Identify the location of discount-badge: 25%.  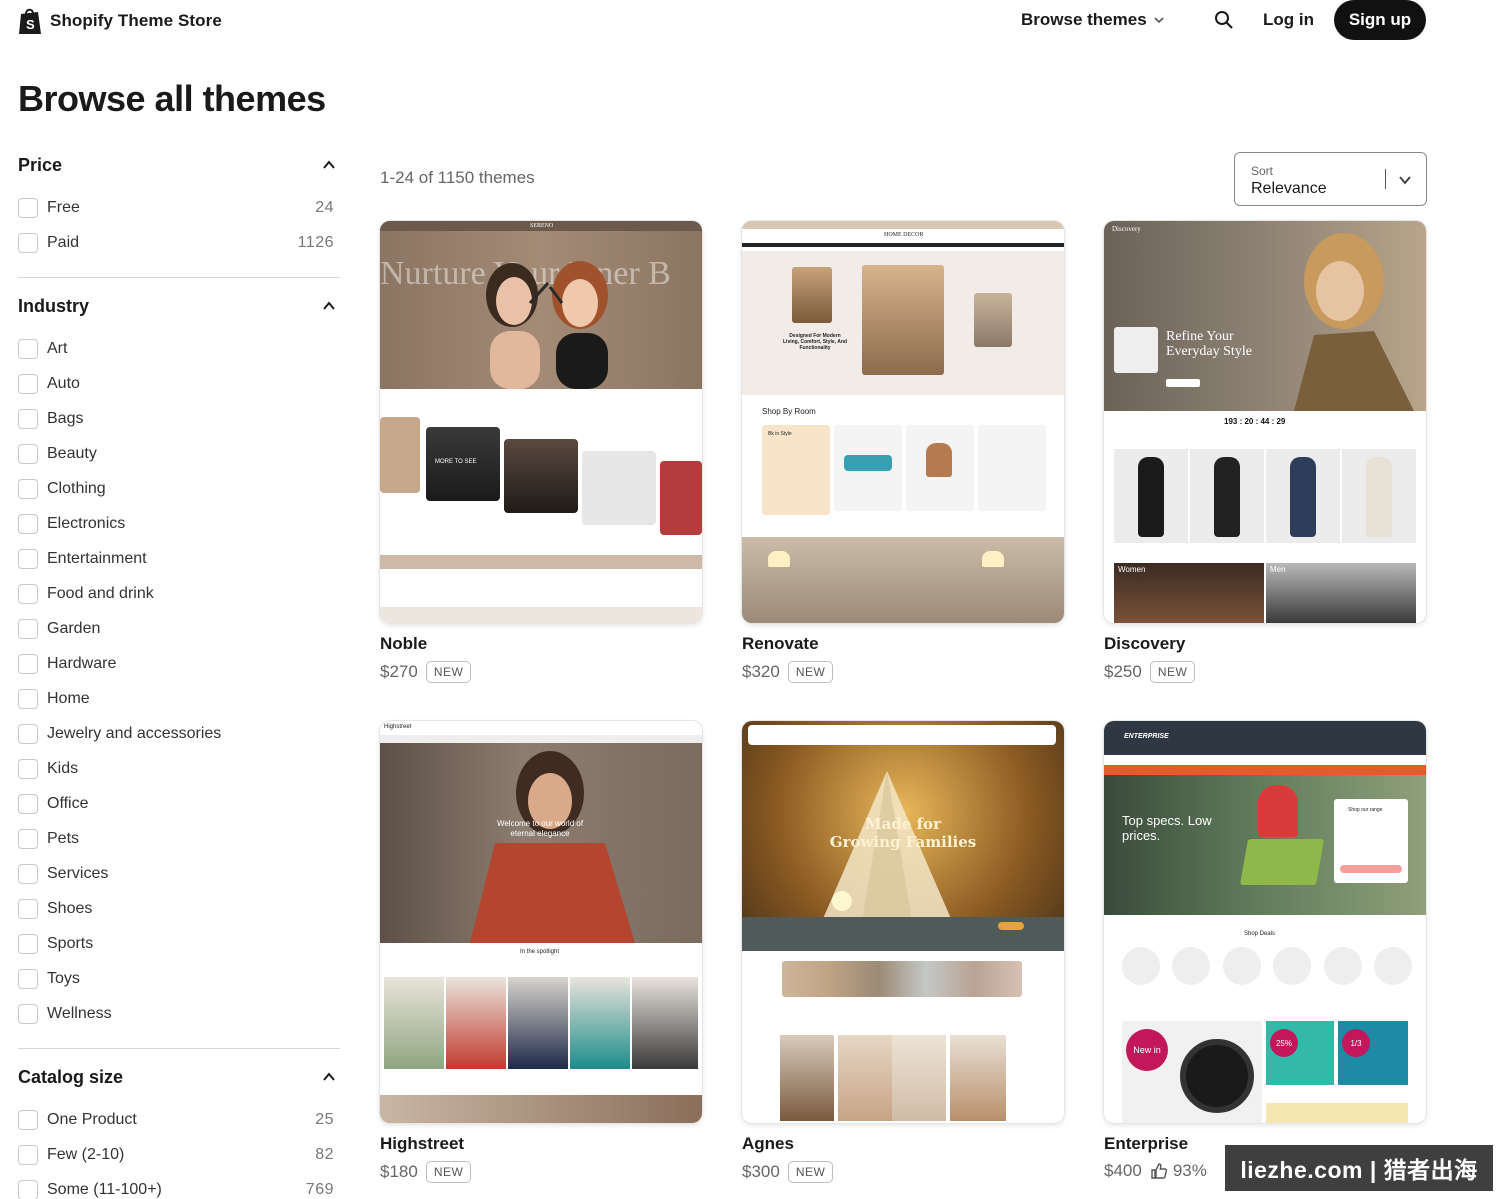
(1284, 1043).